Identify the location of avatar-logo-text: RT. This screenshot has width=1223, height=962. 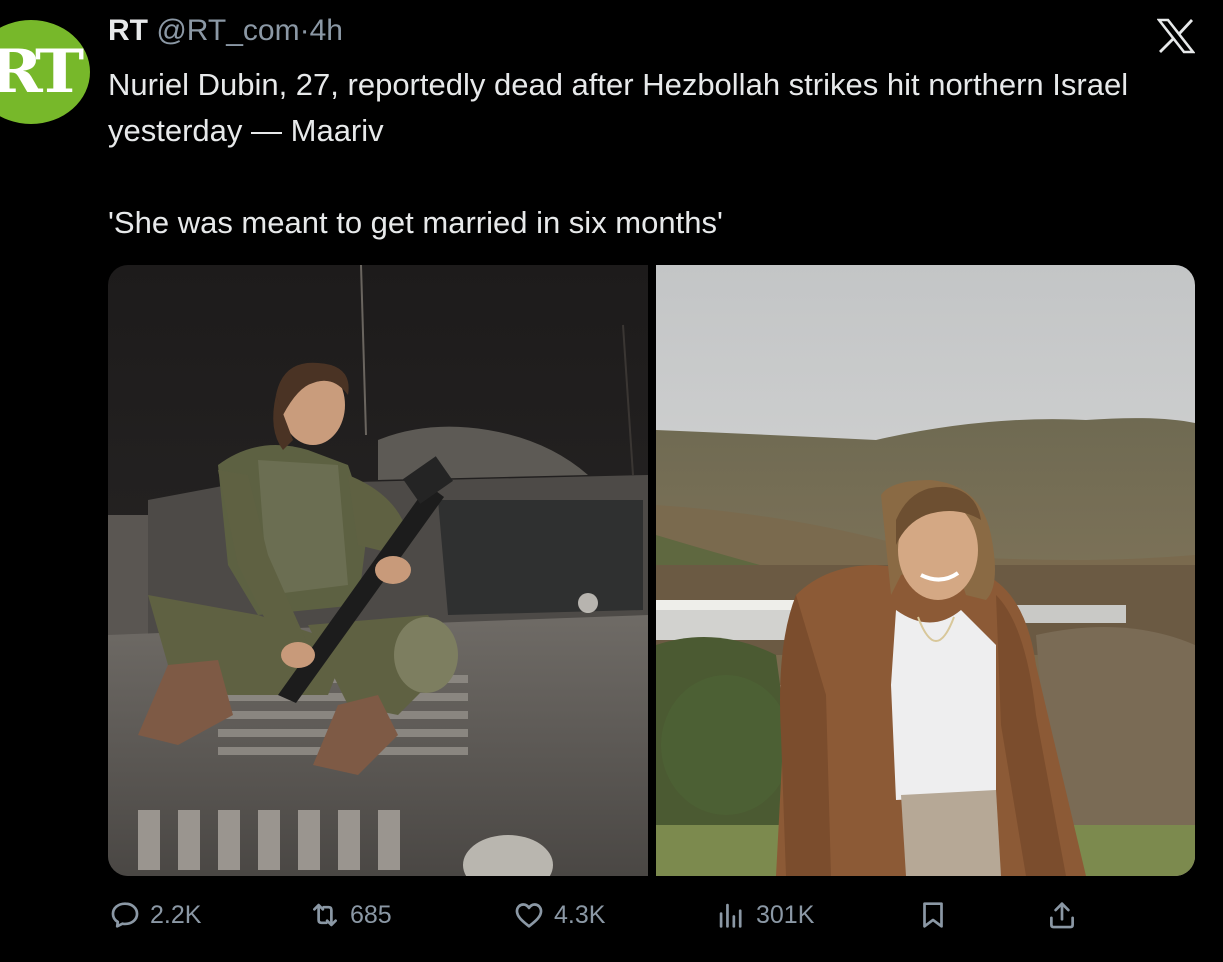
(42, 72).